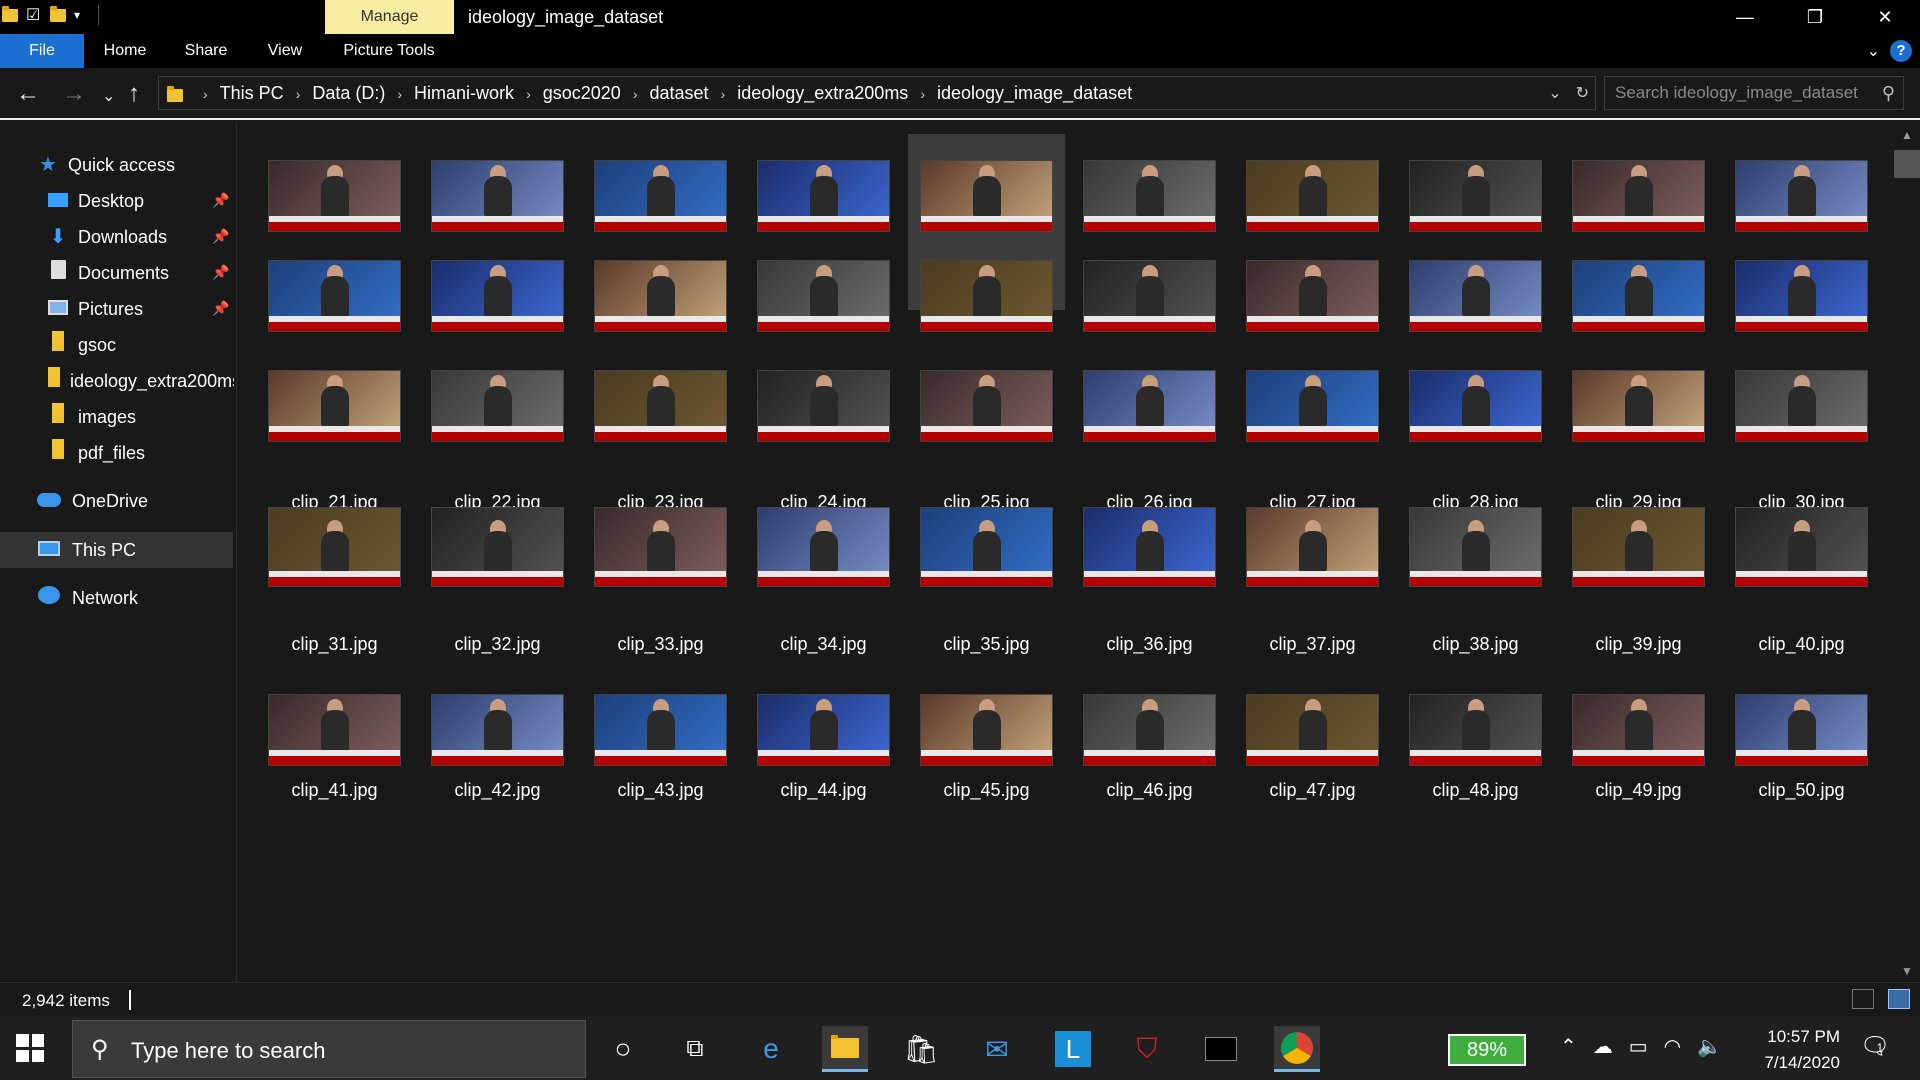 The width and height of the screenshot is (1920, 1080). What do you see at coordinates (108, 96) in the screenshot?
I see `recent-locations-icon: ⌄` at bounding box center [108, 96].